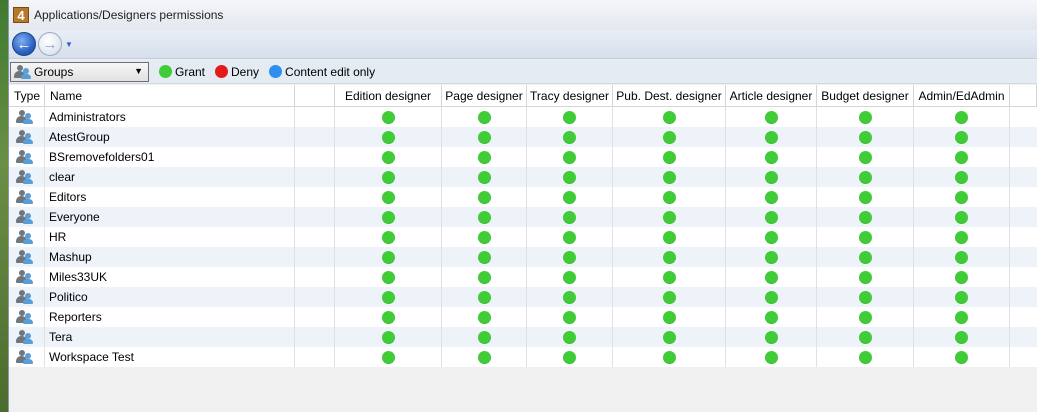 This screenshot has width=1037, height=412. What do you see at coordinates (669, 95) in the screenshot?
I see `column-header-pub-dest-designer: Pub. Dest. designer` at bounding box center [669, 95].